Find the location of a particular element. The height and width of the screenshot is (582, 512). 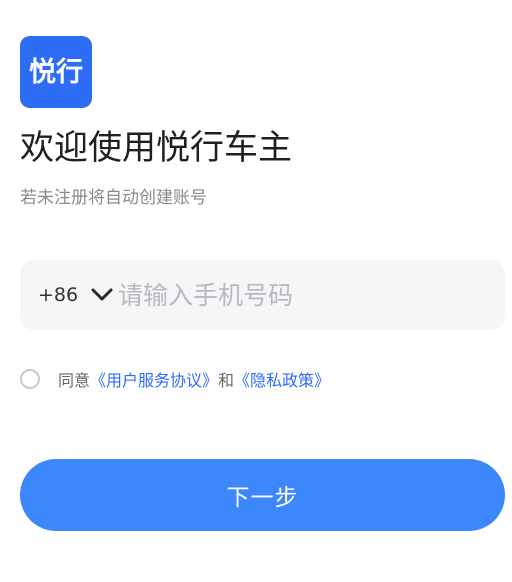

user-agreement-link: 《用户服务协议》 is located at coordinates (154, 379).